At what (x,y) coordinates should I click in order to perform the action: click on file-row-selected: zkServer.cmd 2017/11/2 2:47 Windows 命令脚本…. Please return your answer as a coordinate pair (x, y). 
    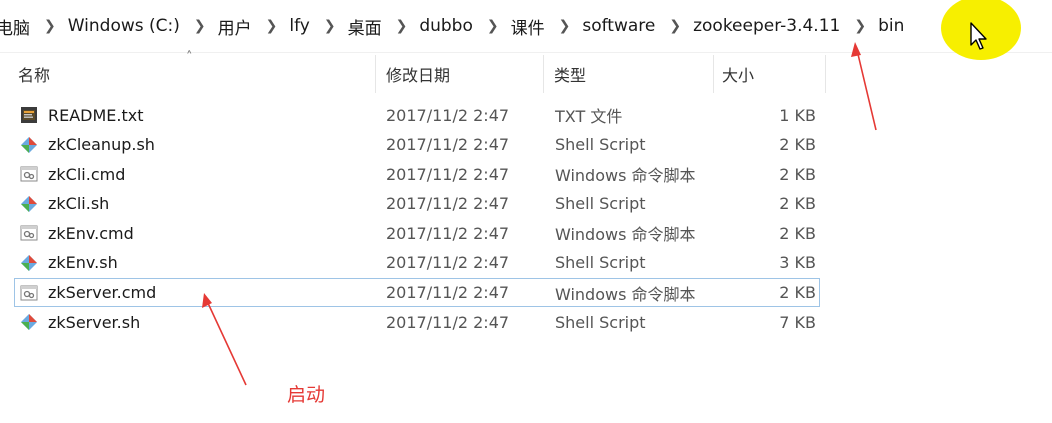
    Looking at the image, I should click on (417, 292).